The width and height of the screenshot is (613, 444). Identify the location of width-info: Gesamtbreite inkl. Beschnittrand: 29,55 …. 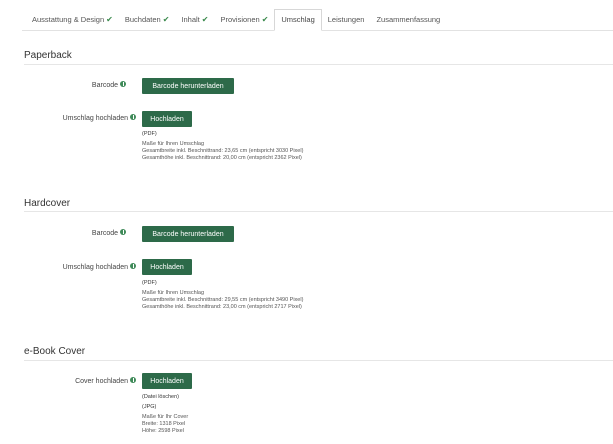
(223, 300).